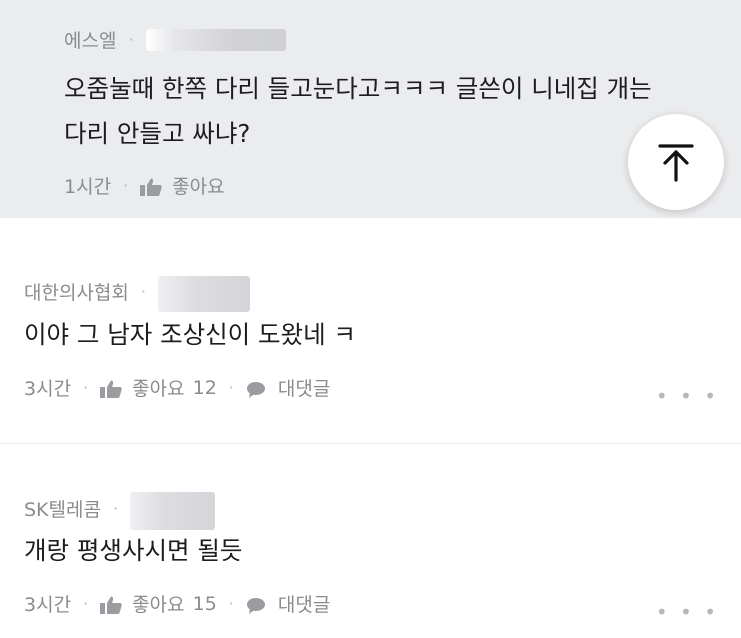 This screenshot has height=638, width=741. I want to click on comment-meta: 대한의사협회 ·, so click(137, 291).